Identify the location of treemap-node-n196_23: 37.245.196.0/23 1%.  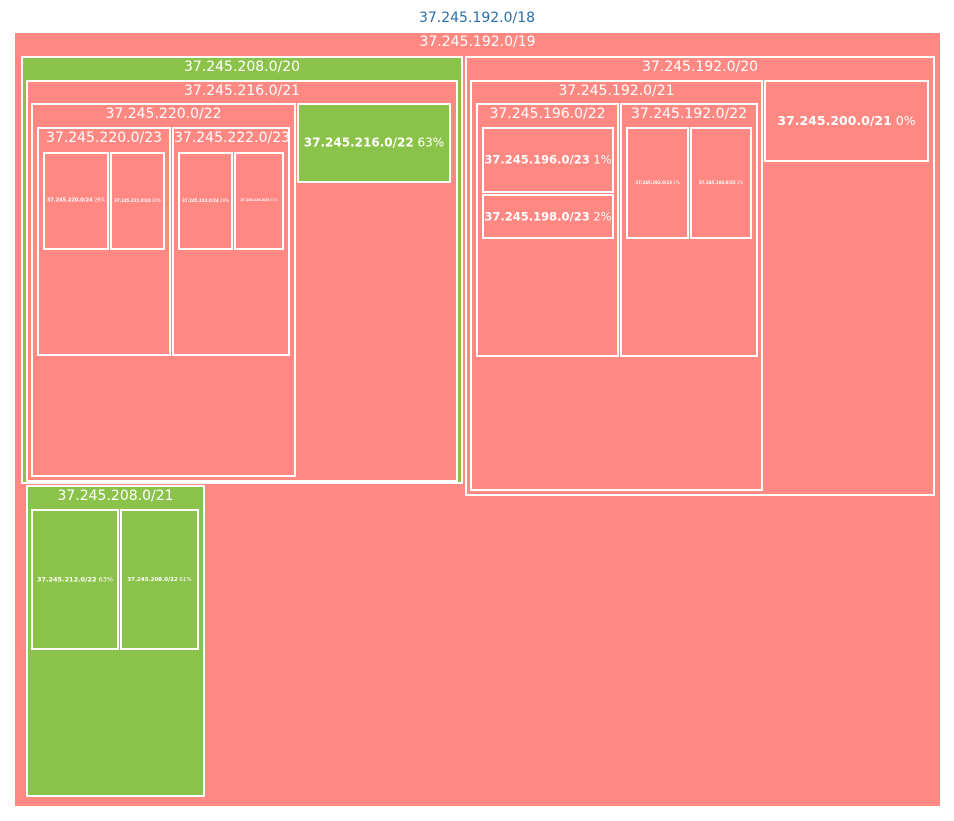
(548, 160).